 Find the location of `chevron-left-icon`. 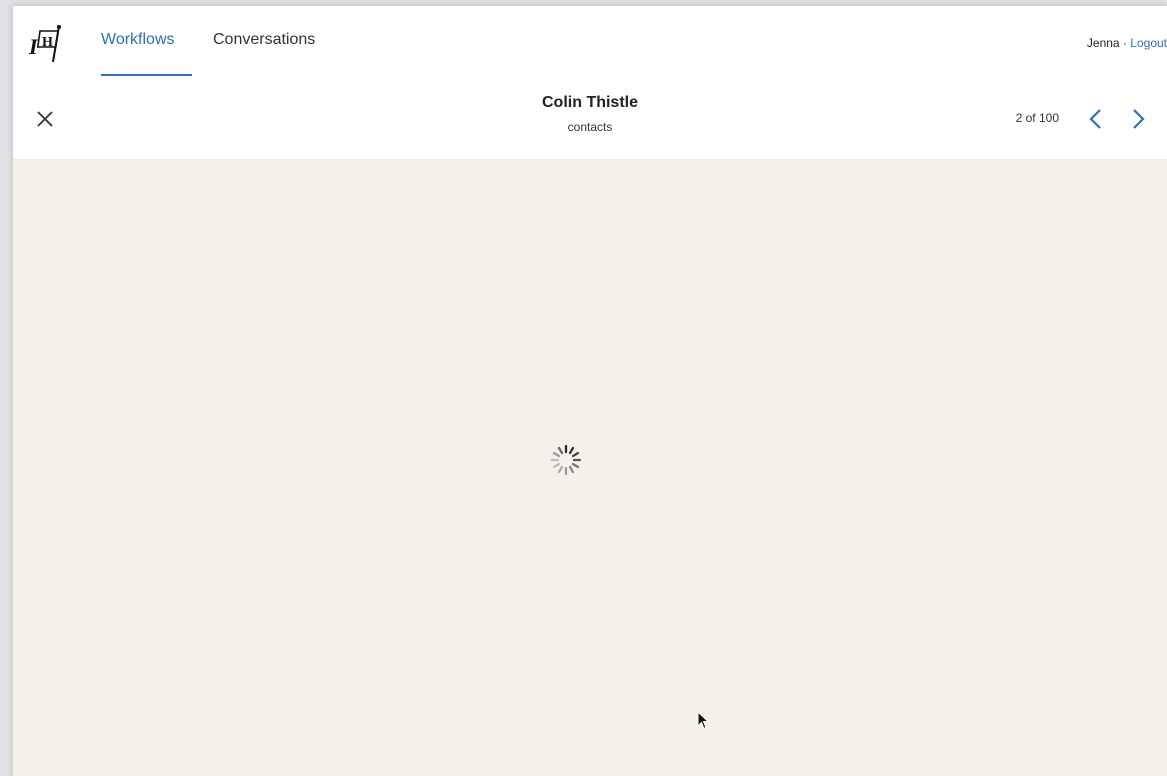

chevron-left-icon is located at coordinates (1096, 119).